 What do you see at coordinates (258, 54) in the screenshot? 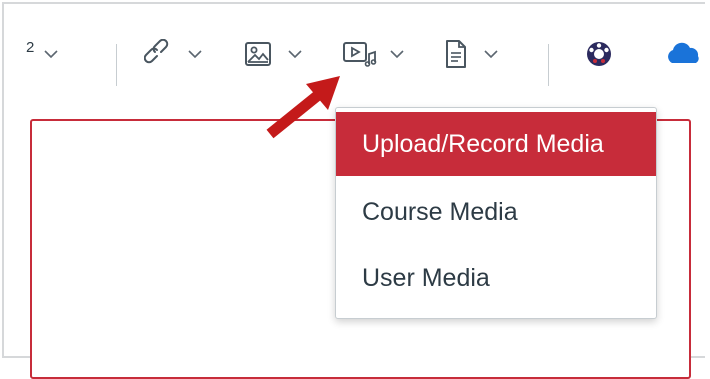
I see `image-icon` at bounding box center [258, 54].